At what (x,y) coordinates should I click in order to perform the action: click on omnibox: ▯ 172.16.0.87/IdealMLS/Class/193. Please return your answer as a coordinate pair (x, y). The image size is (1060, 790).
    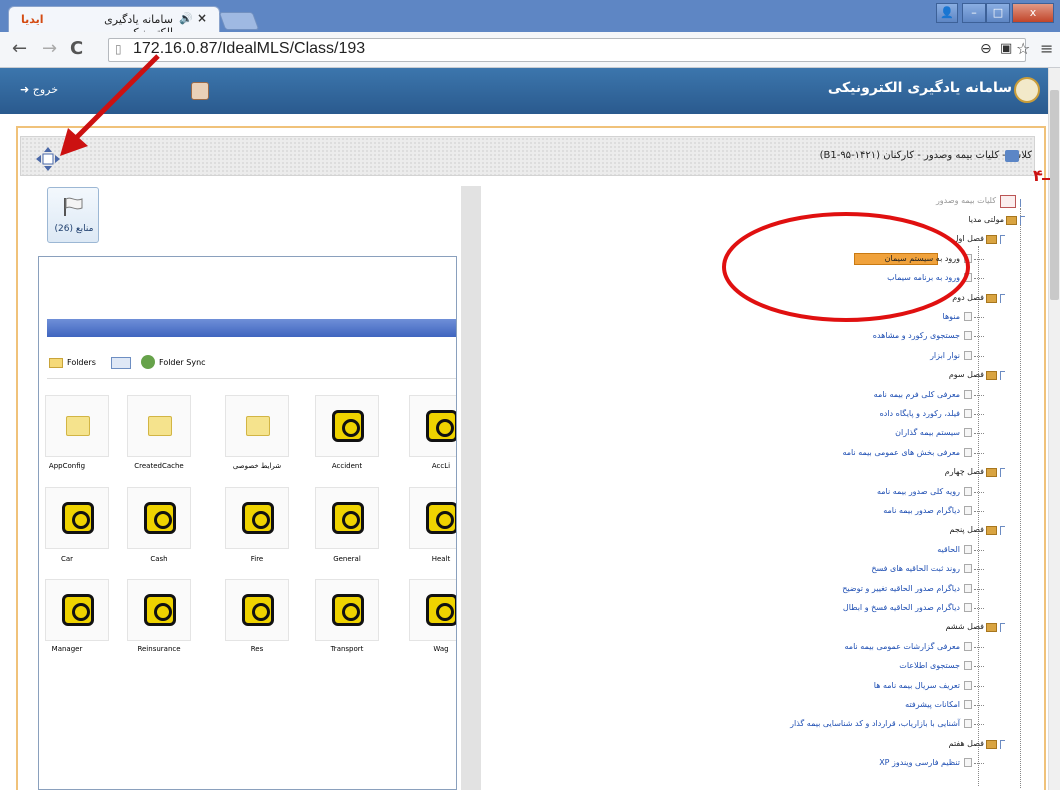
    Looking at the image, I should click on (567, 50).